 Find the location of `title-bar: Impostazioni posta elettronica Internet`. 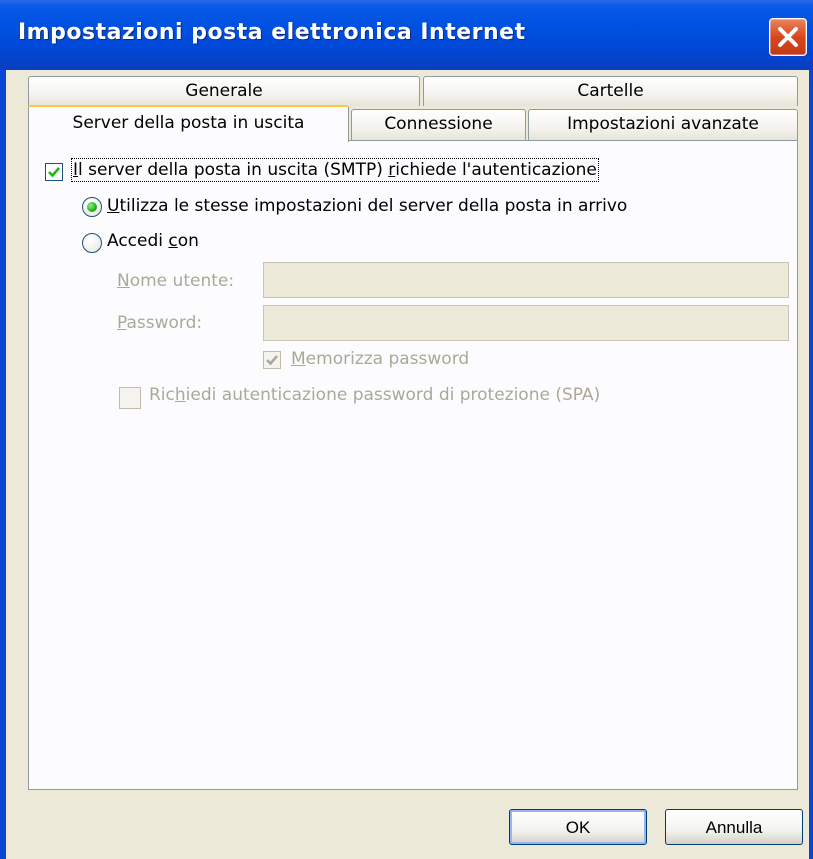

title-bar: Impostazioni posta elettronica Internet is located at coordinates (406, 35).